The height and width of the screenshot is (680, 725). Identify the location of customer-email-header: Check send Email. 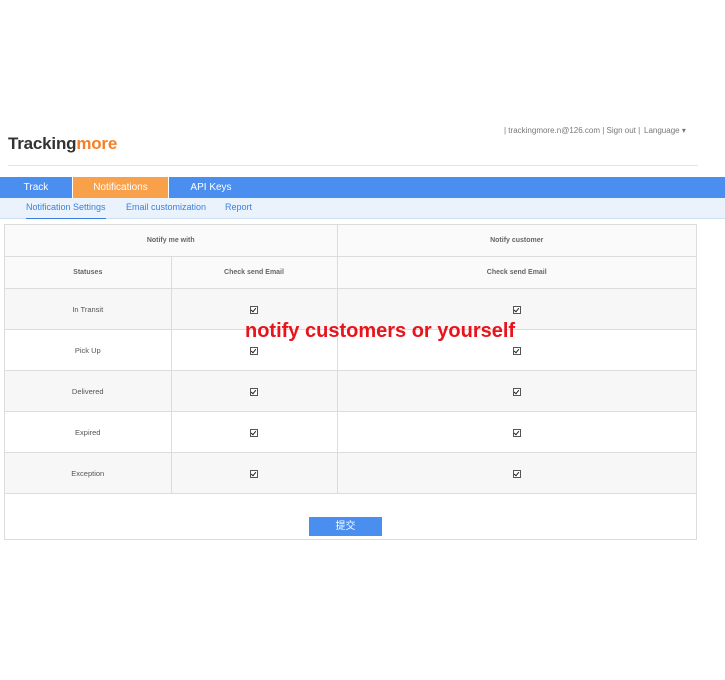
(516, 272).